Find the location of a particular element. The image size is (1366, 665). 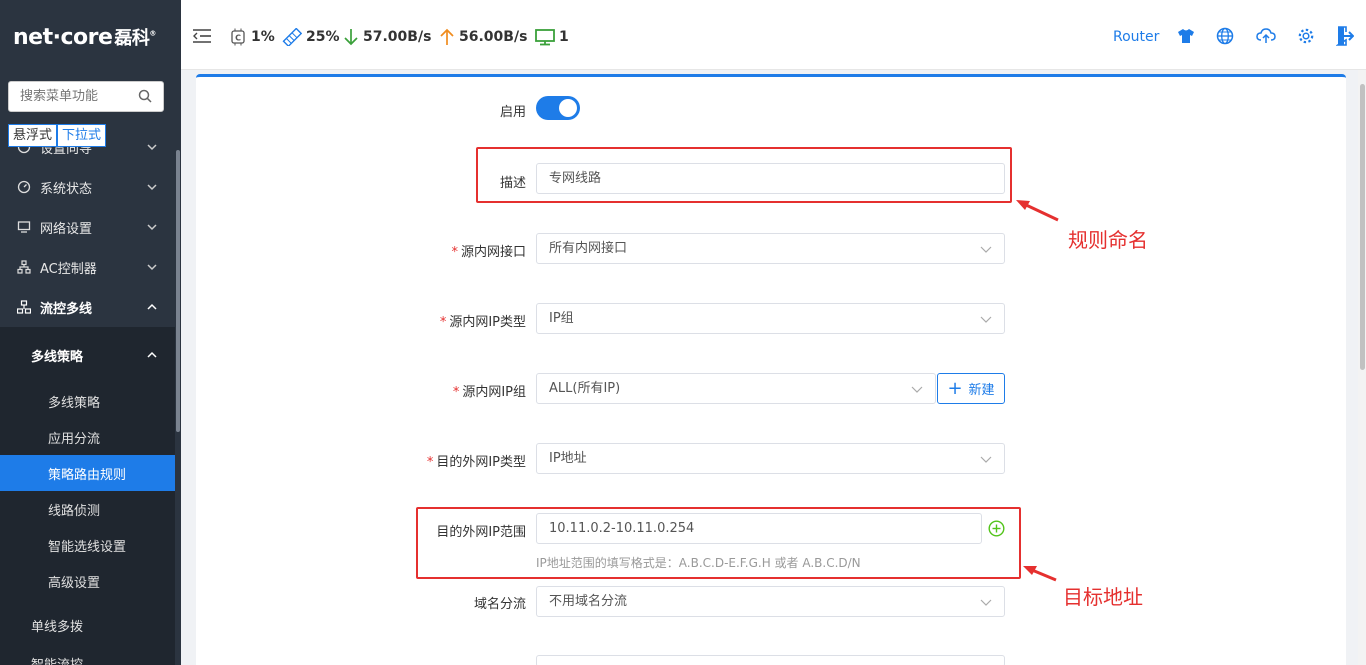

next-field-partial is located at coordinates (770, 660).